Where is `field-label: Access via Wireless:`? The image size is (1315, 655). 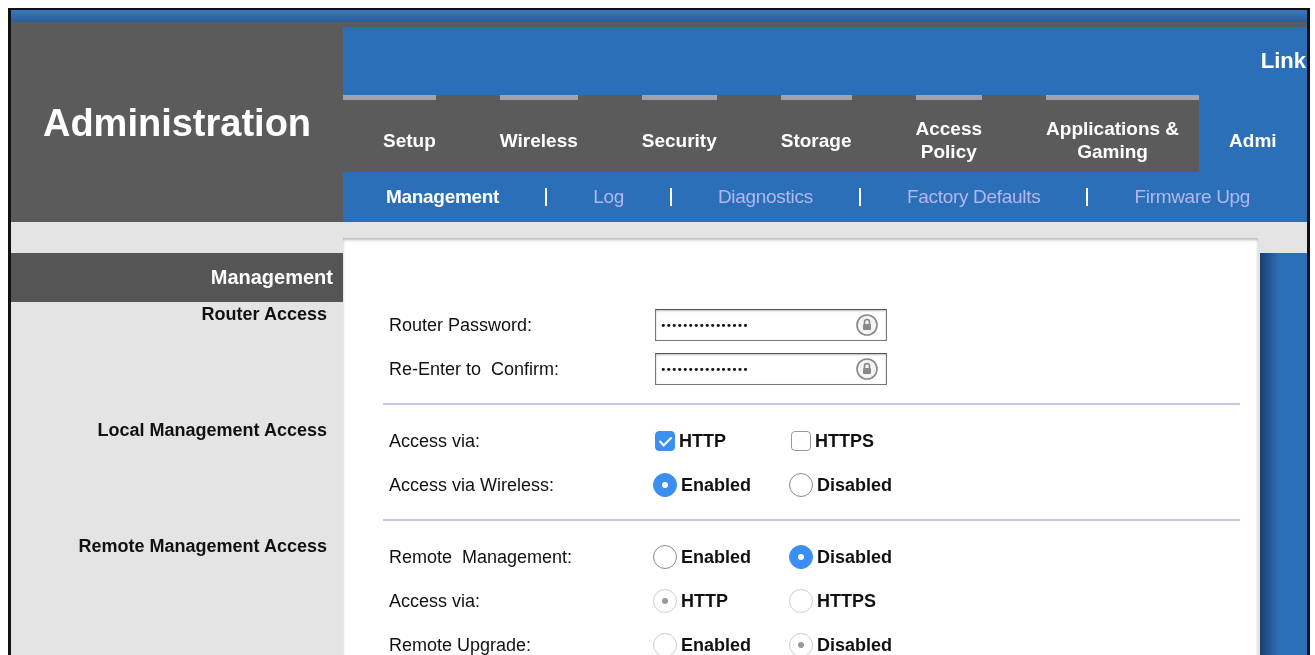 field-label: Access via Wireless: is located at coordinates (472, 485).